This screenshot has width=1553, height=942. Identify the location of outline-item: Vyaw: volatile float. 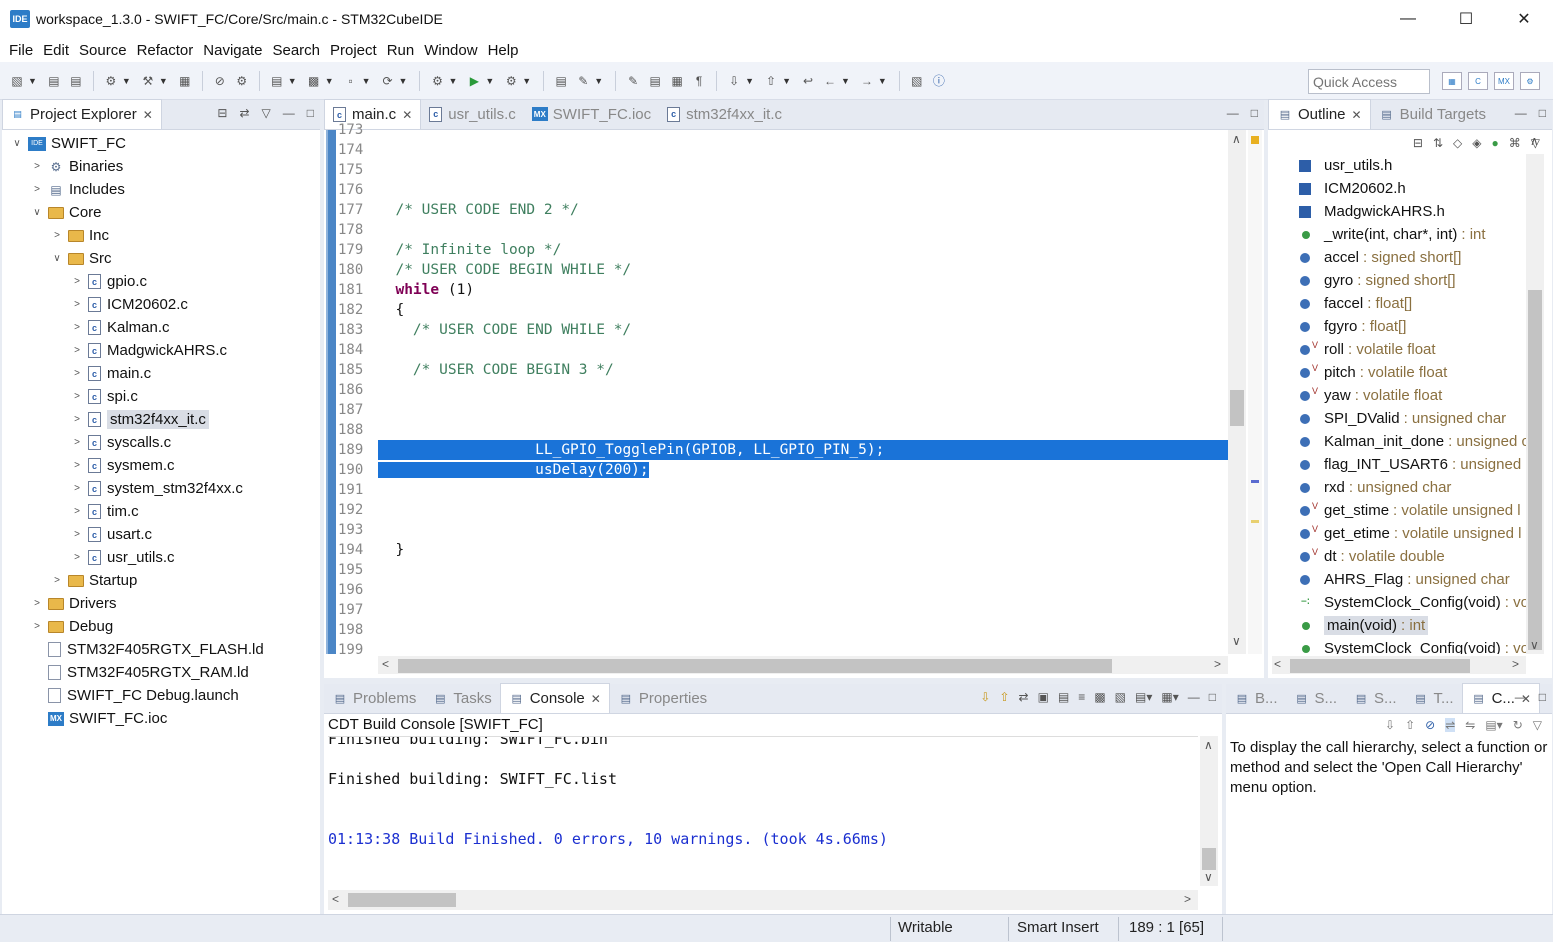
(1397, 395).